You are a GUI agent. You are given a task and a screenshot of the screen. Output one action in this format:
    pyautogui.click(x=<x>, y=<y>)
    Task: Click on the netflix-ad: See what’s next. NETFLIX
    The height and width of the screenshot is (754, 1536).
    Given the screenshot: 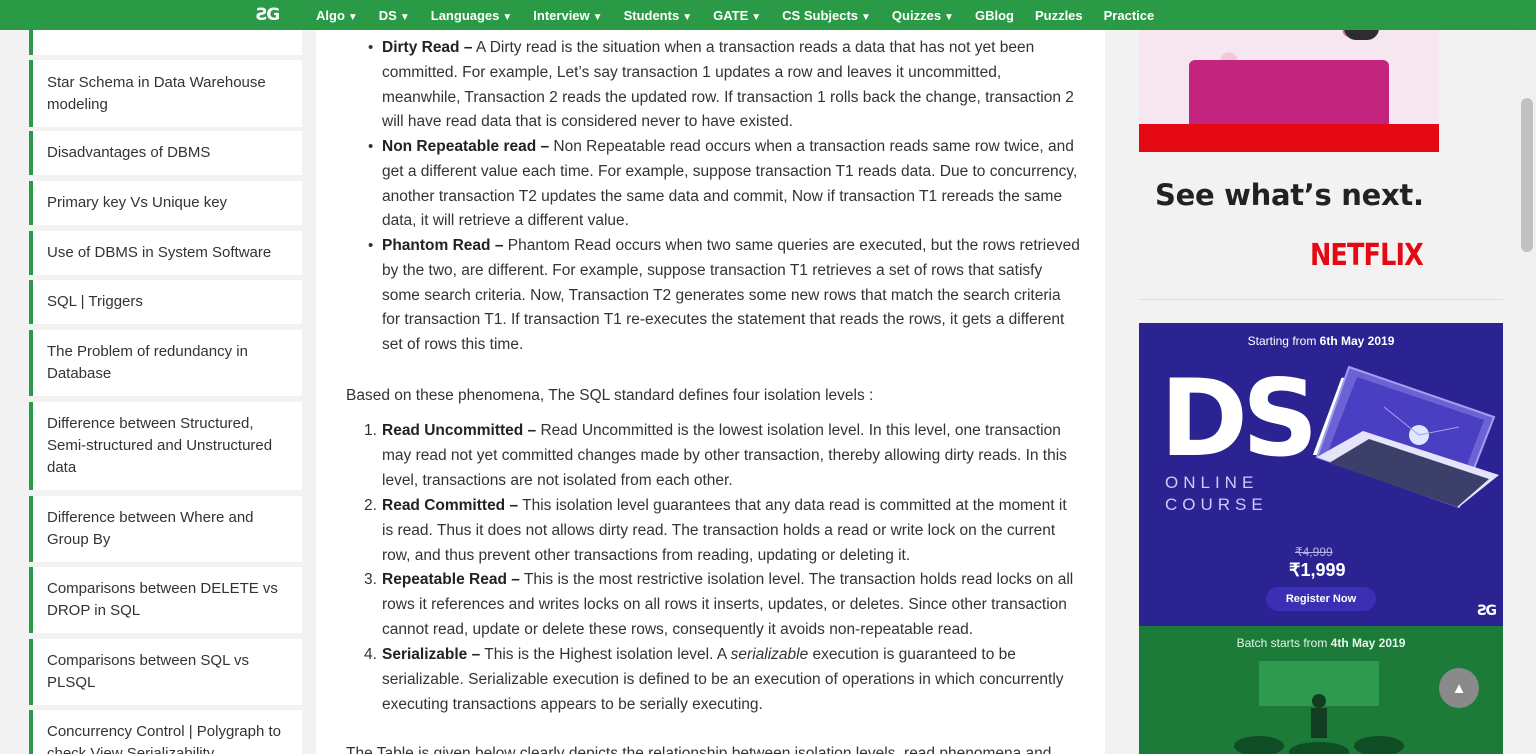 What is the action you would take?
    pyautogui.click(x=1289, y=145)
    